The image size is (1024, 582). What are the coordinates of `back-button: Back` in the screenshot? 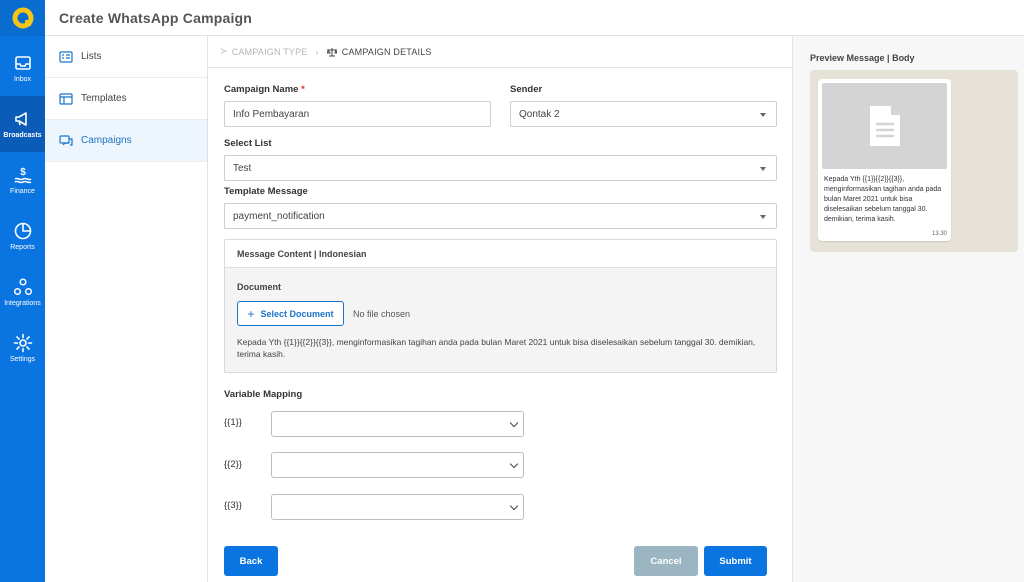 It's located at (251, 561).